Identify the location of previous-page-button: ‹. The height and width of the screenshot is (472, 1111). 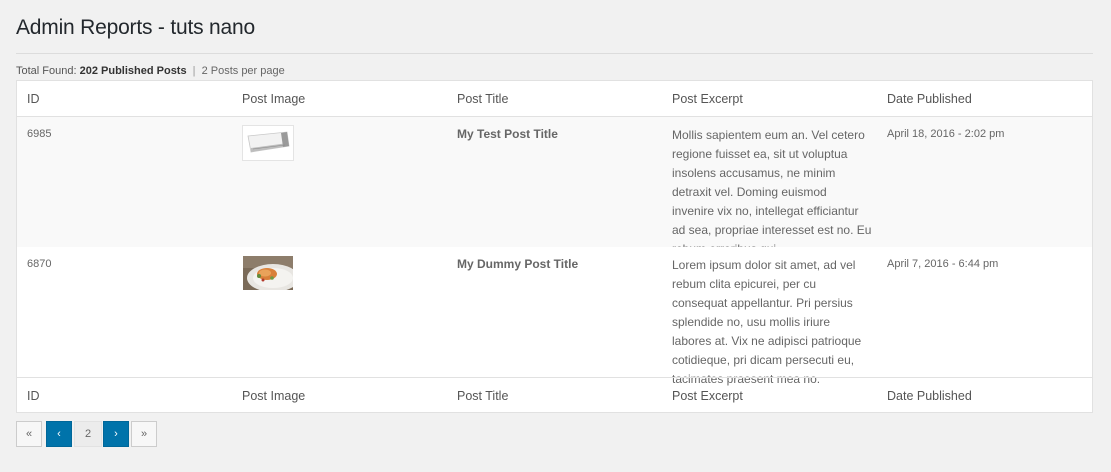
(59, 434).